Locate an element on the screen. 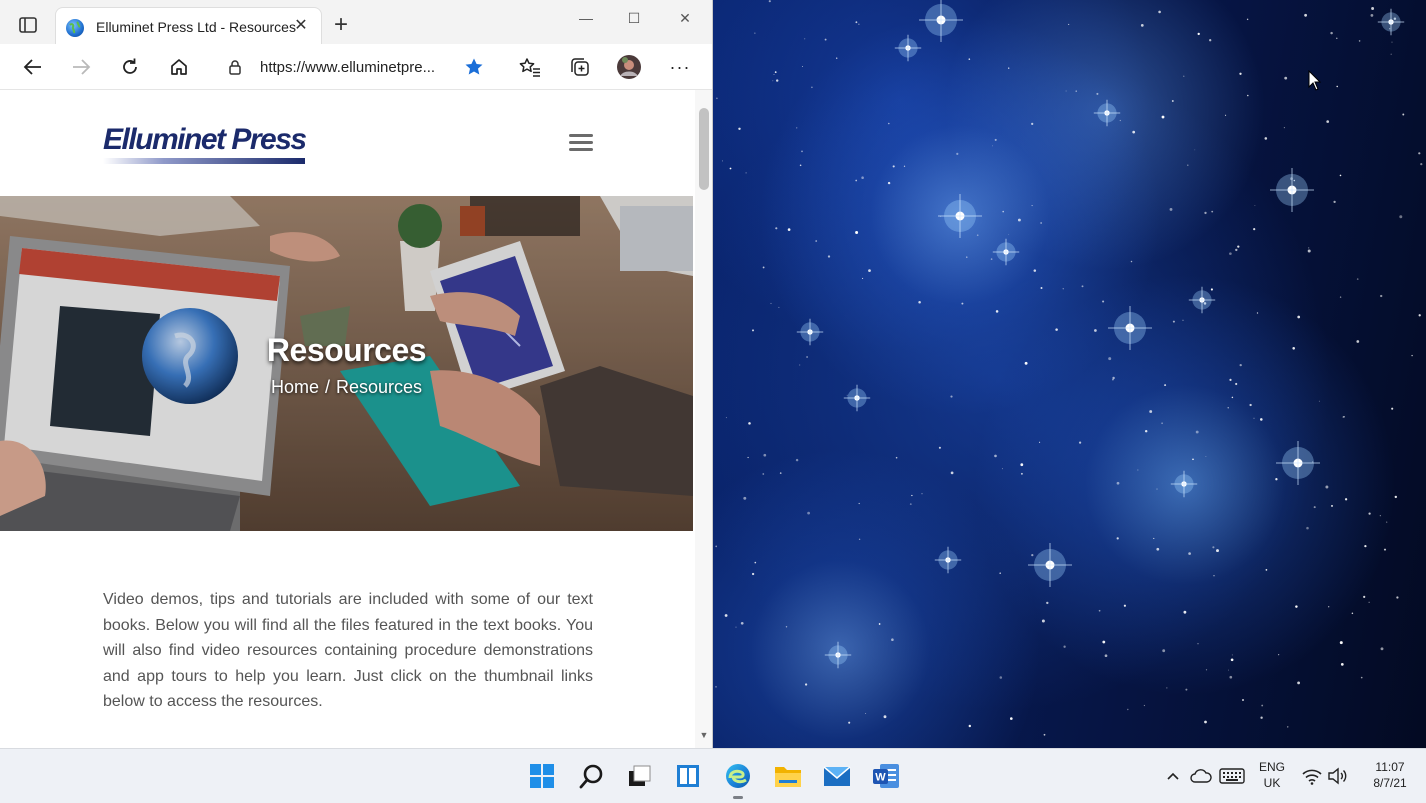 This screenshot has height=803, width=1426. maximize-button: ☐ is located at coordinates (634, 18).